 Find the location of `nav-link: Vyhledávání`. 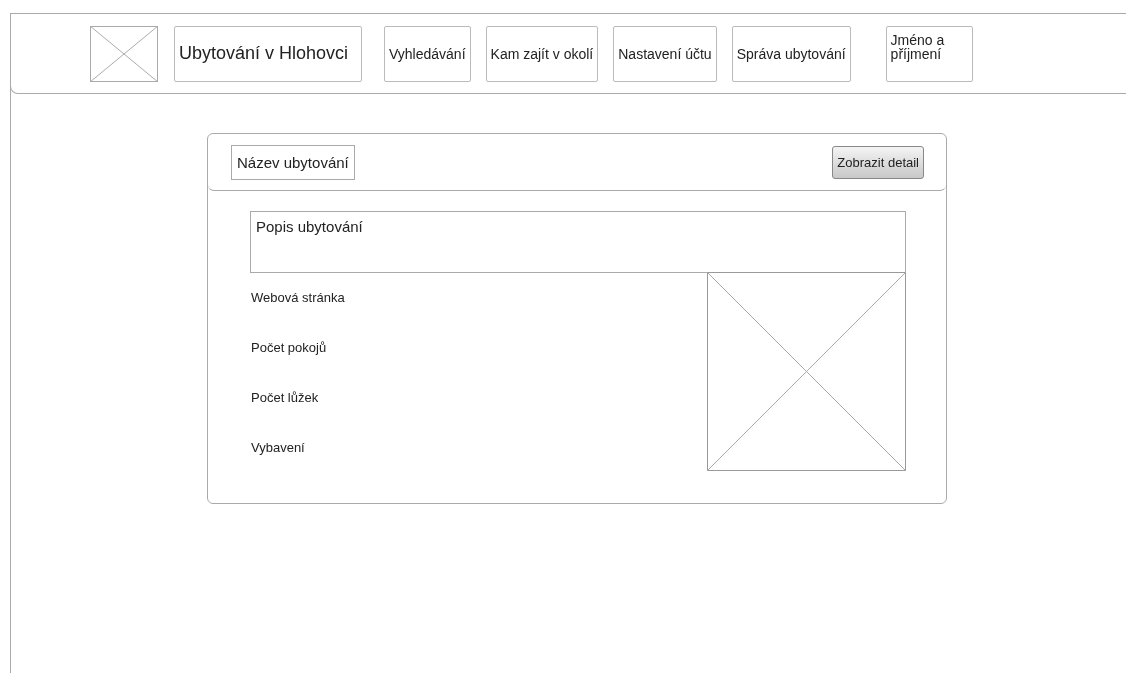

nav-link: Vyhledávání is located at coordinates (427, 53).